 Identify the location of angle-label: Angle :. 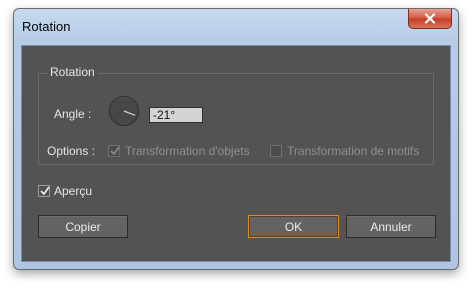
(73, 114).